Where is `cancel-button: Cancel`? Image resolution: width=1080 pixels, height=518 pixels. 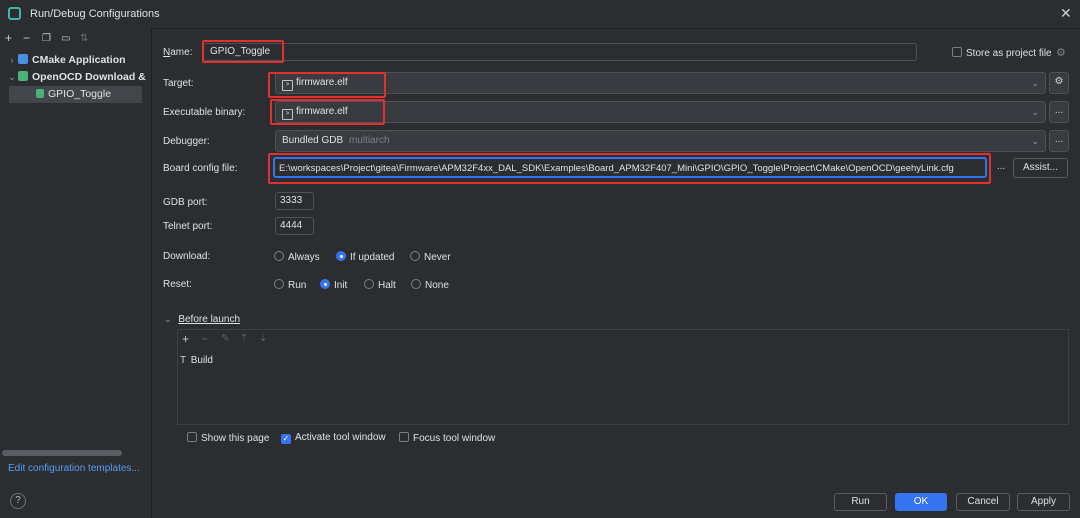
cancel-button: Cancel is located at coordinates (983, 502).